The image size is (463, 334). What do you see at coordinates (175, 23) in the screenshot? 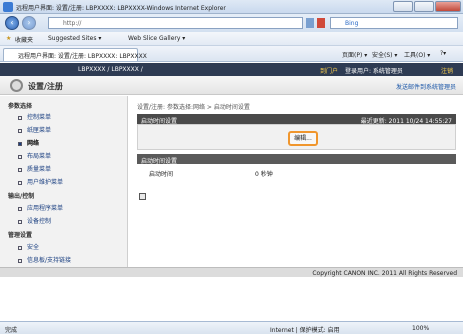
I see `url-field: http://` at bounding box center [175, 23].